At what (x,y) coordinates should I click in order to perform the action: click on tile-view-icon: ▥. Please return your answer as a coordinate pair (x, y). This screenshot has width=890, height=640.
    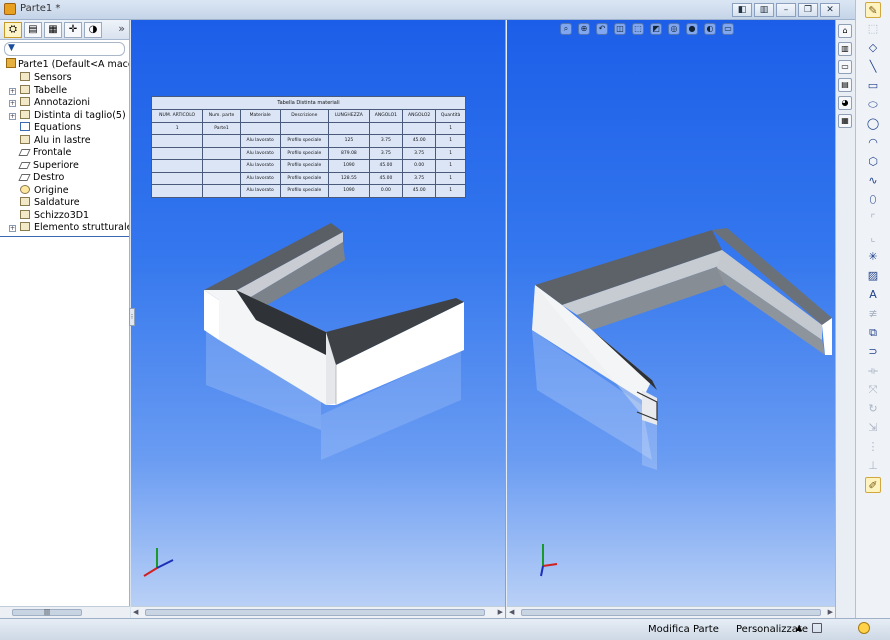
    Looking at the image, I should click on (764, 10).